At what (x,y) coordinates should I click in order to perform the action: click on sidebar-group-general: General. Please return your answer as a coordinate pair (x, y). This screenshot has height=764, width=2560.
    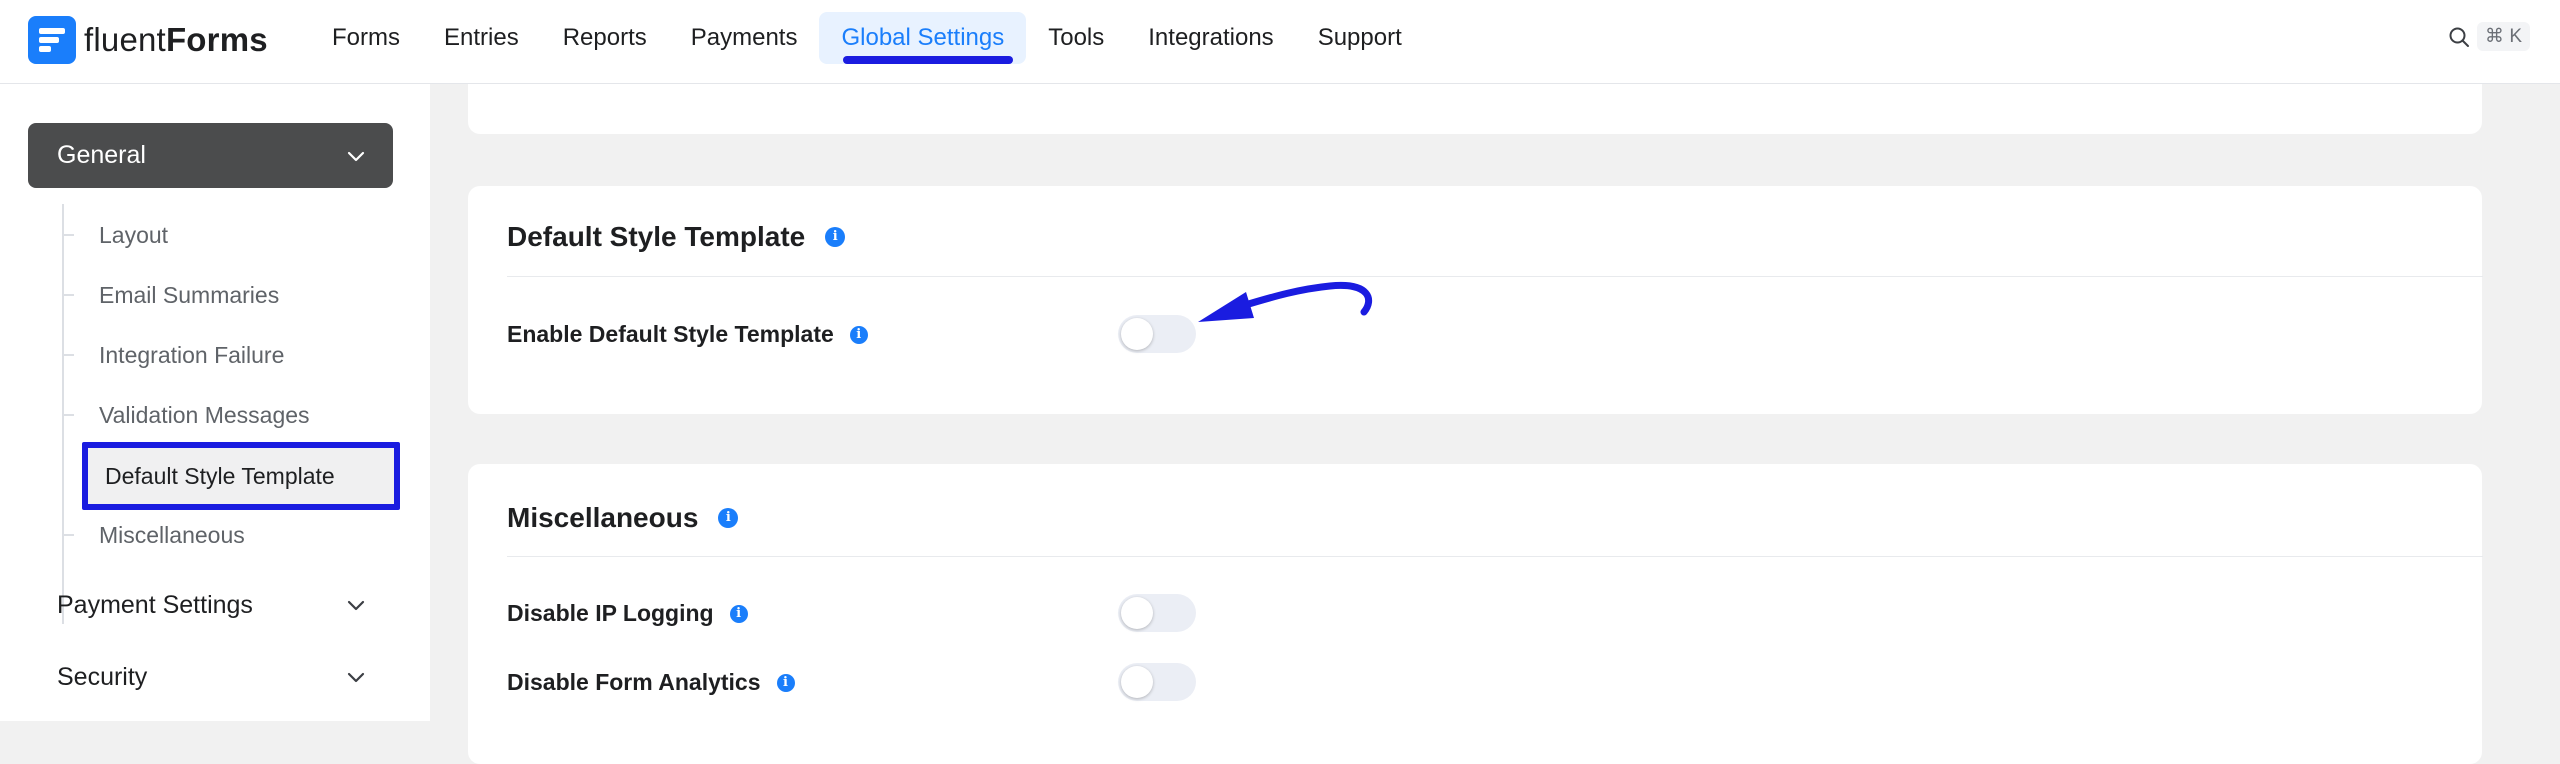
    Looking at the image, I should click on (210, 155).